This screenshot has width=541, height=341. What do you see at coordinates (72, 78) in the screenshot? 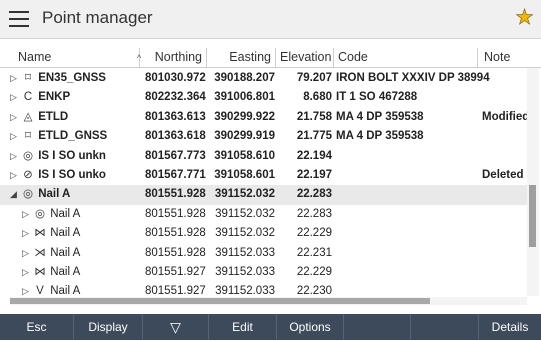
I see `point-name: EN35_GNSS` at bounding box center [72, 78].